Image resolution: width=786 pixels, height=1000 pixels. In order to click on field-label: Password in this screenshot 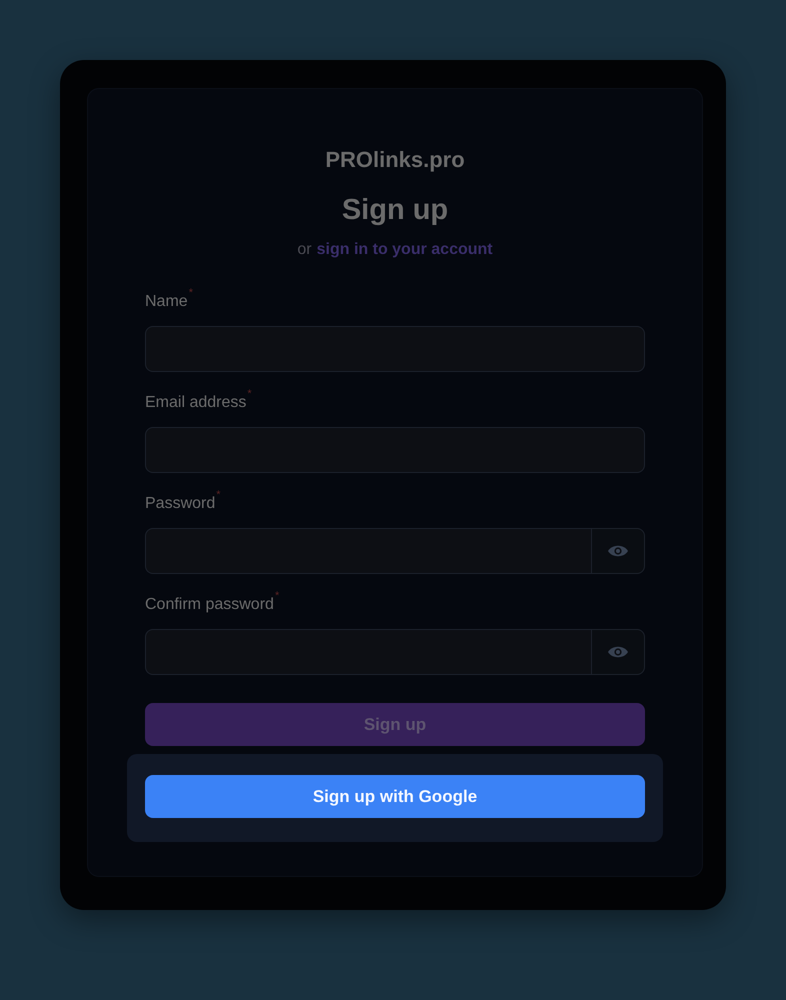, I will do `click(180, 504)`.